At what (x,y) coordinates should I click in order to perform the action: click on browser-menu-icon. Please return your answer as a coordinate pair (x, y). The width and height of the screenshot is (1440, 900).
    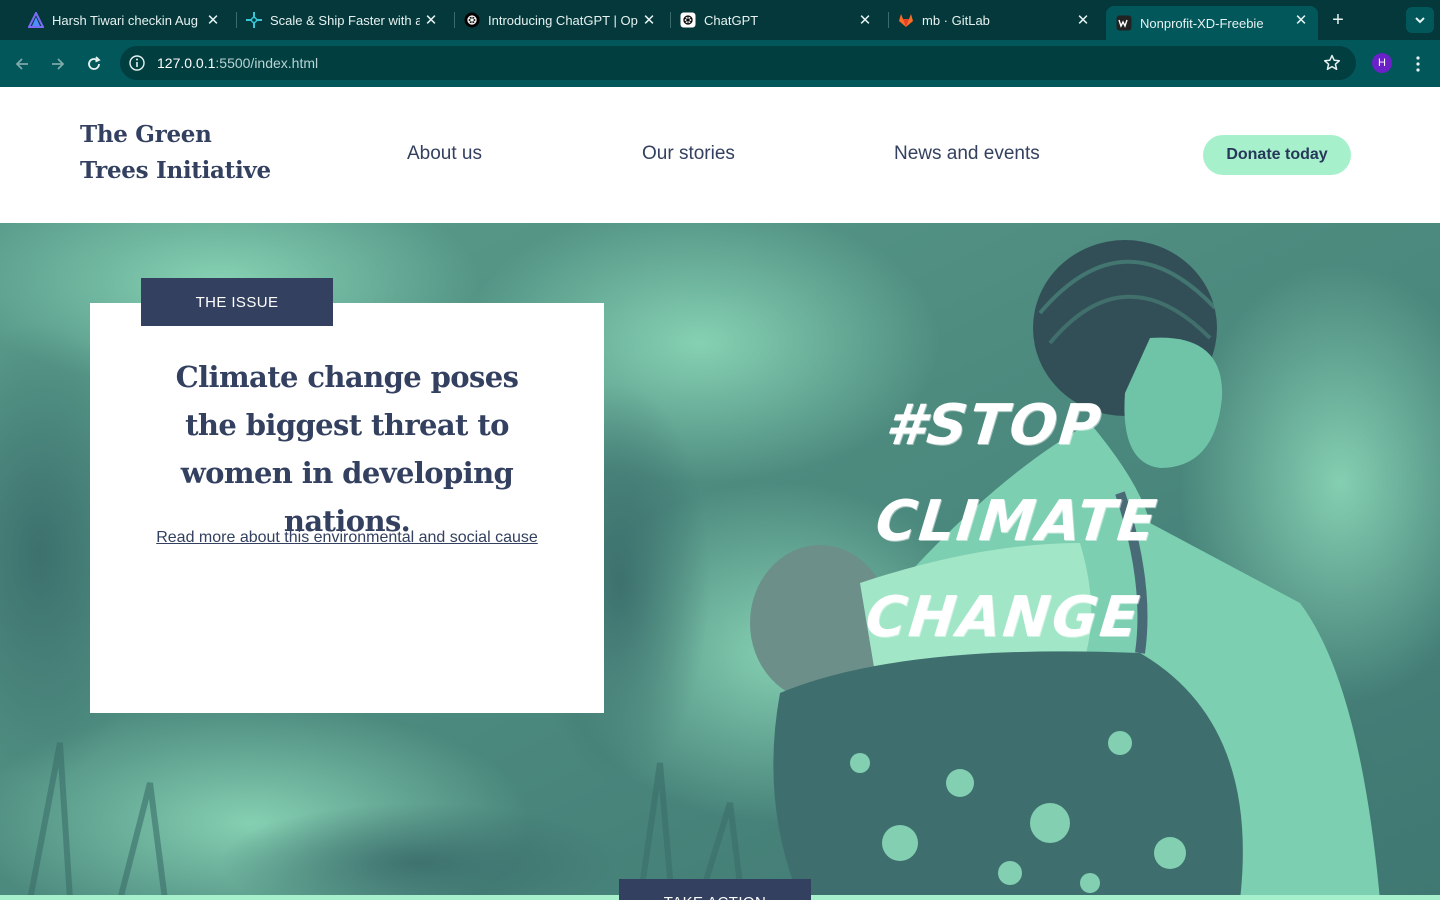
    Looking at the image, I should click on (1418, 64).